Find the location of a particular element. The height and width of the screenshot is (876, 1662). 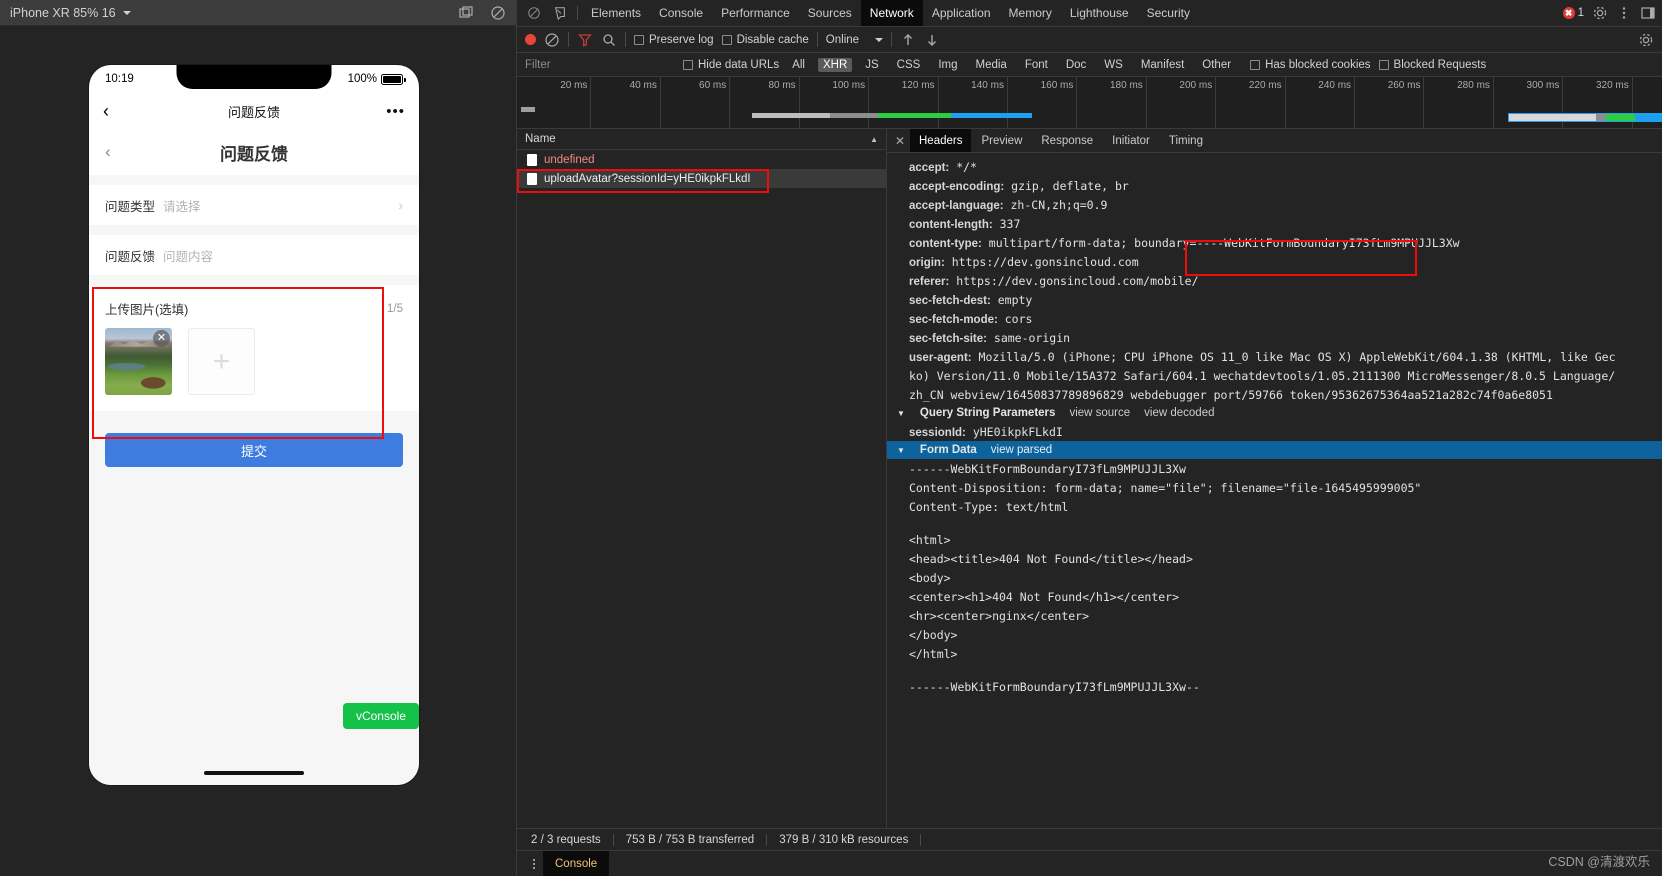

timeline-tick-label: 280 ms is located at coordinates (1473, 85).